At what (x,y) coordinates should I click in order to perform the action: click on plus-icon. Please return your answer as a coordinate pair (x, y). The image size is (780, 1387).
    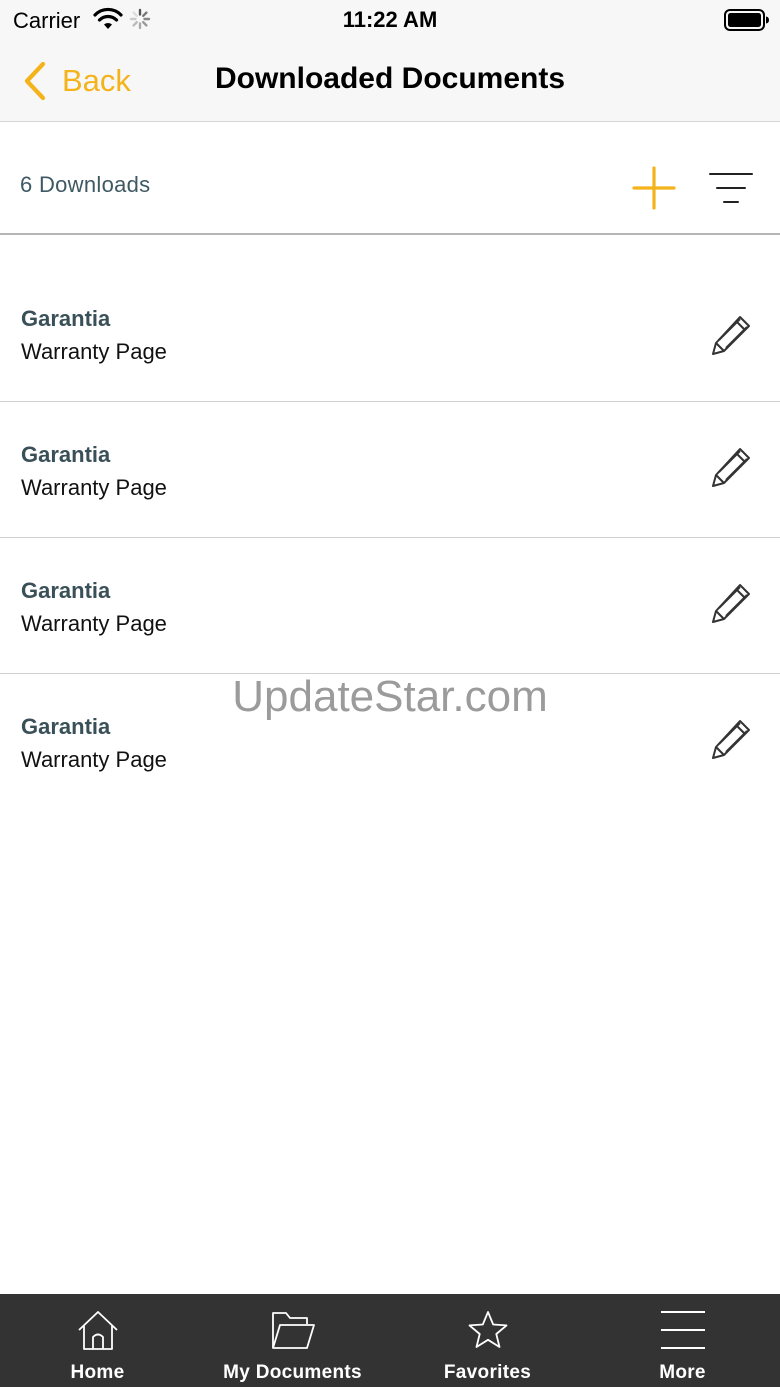
    Looking at the image, I should click on (654, 188).